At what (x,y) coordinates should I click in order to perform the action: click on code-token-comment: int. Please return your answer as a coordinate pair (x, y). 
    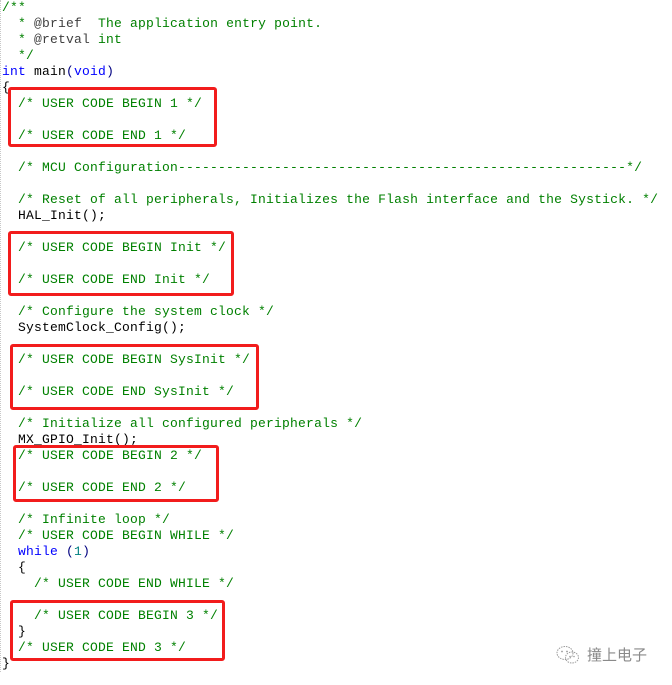
    Looking at the image, I should click on (106, 39).